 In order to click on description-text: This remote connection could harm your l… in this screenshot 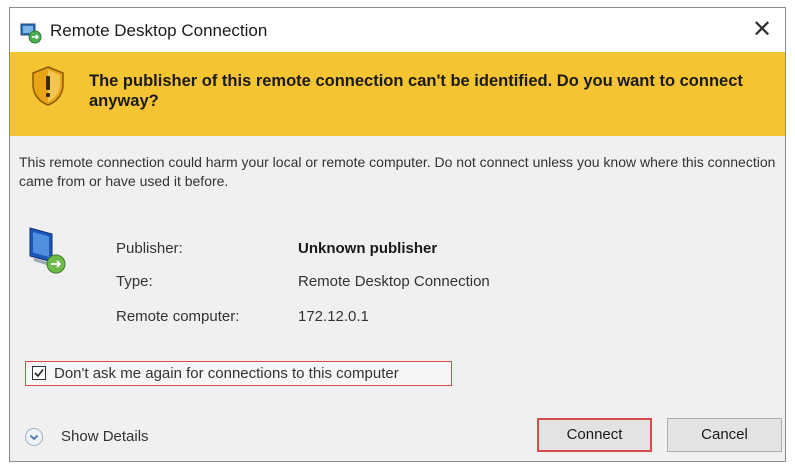, I will do `click(397, 171)`.